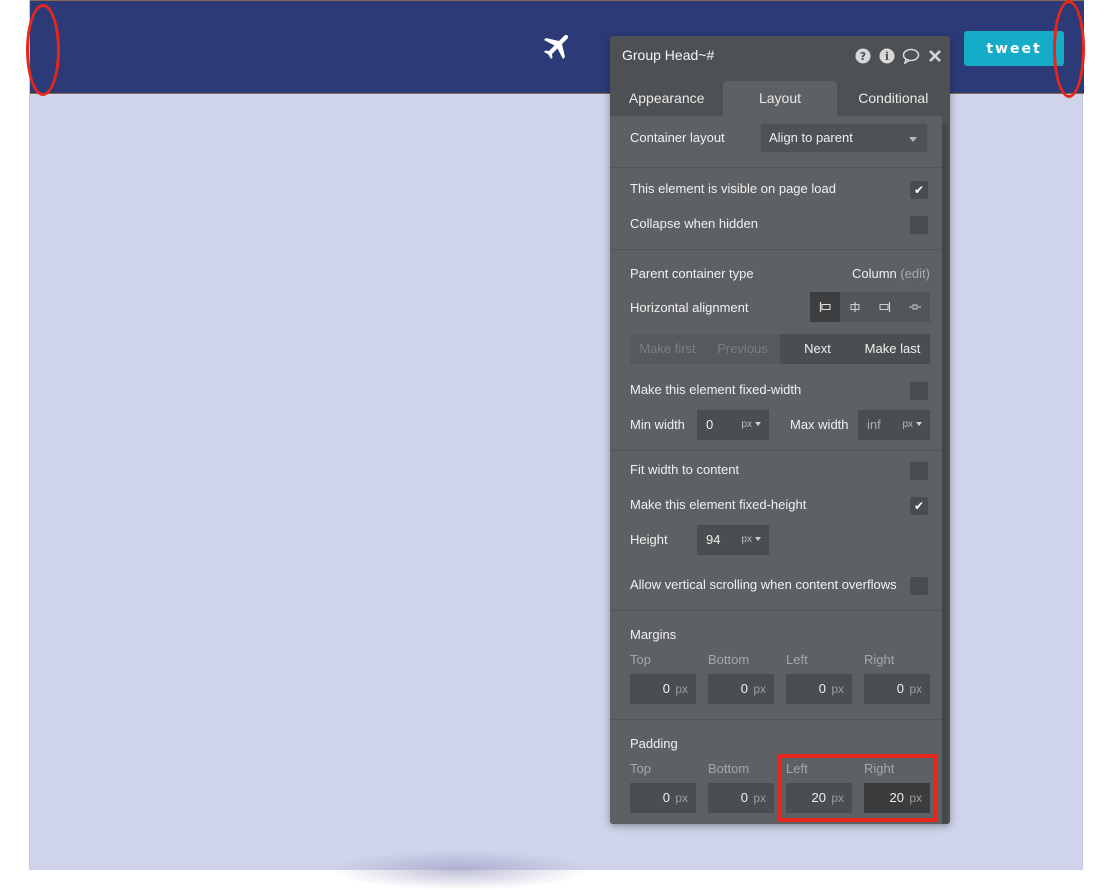 This screenshot has height=890, width=1116. I want to click on min-width-value: 0, so click(710, 424).